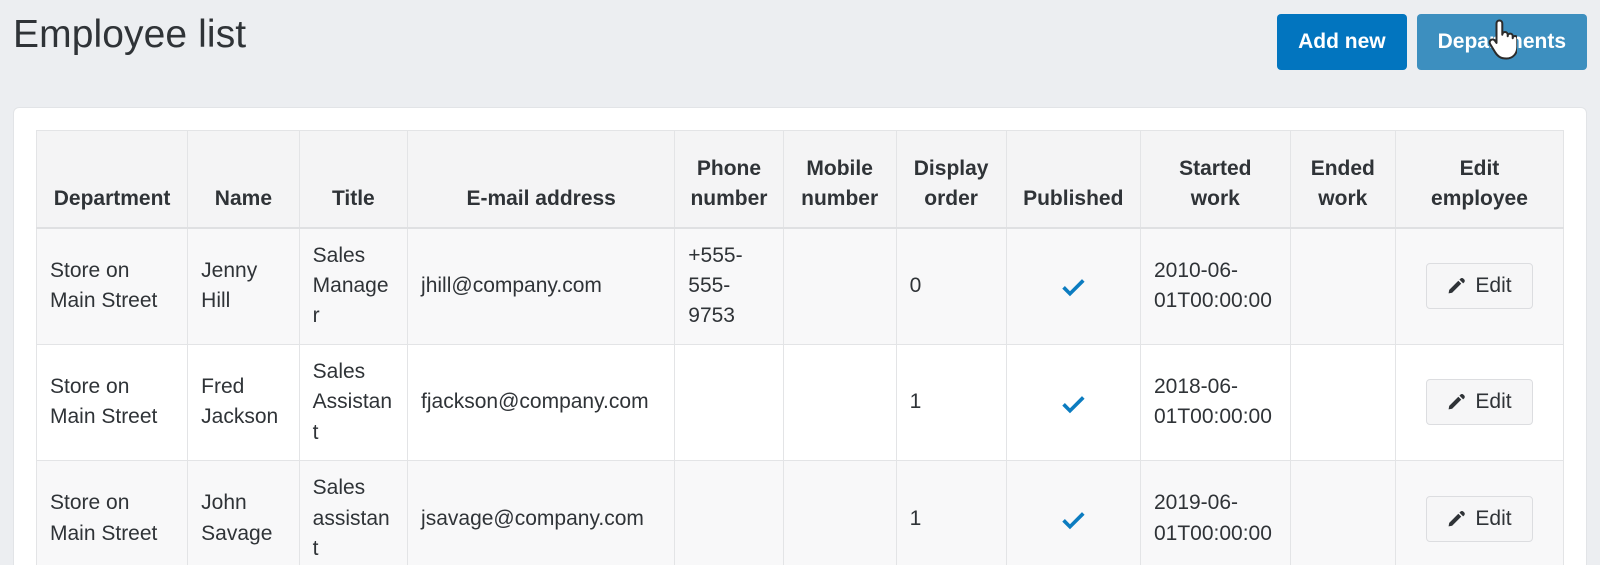  I want to click on column-header-published: Published, so click(1073, 179).